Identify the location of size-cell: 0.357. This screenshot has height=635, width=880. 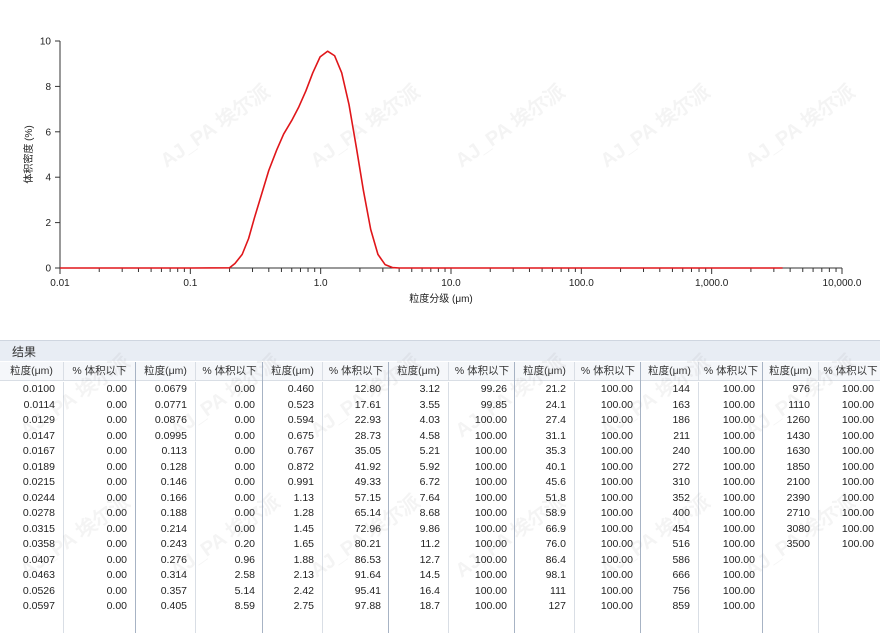
(173, 590).